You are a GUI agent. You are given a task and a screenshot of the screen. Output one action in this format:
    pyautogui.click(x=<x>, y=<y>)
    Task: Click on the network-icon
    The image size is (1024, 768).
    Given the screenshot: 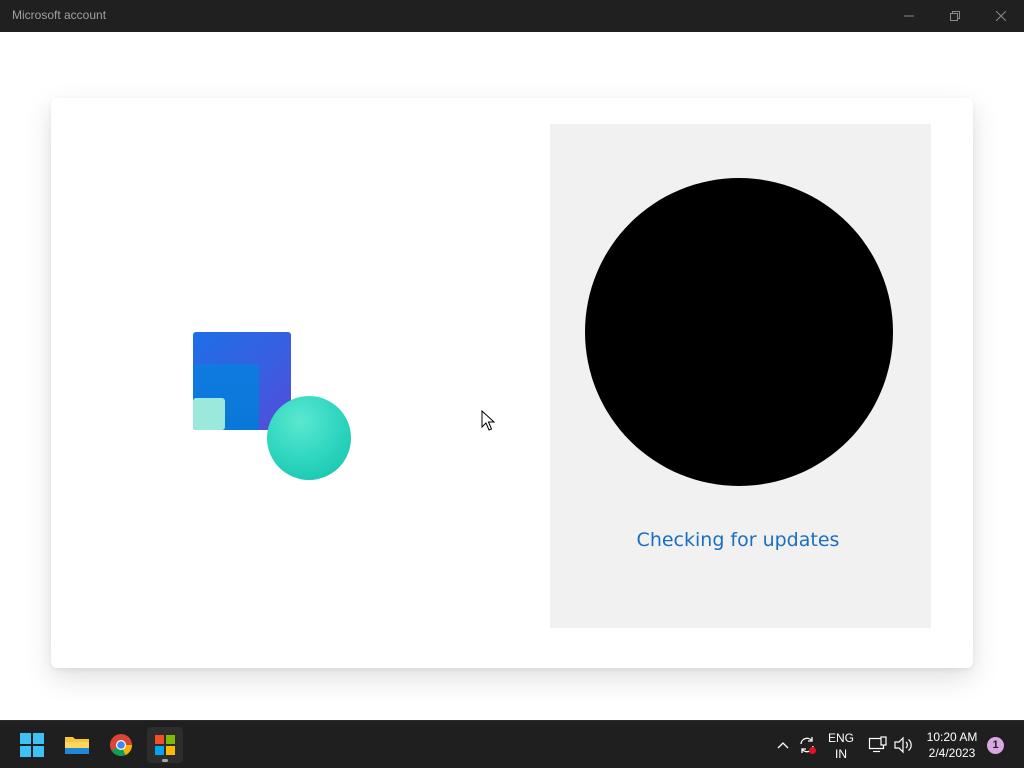 What is the action you would take?
    pyautogui.click(x=877, y=744)
    